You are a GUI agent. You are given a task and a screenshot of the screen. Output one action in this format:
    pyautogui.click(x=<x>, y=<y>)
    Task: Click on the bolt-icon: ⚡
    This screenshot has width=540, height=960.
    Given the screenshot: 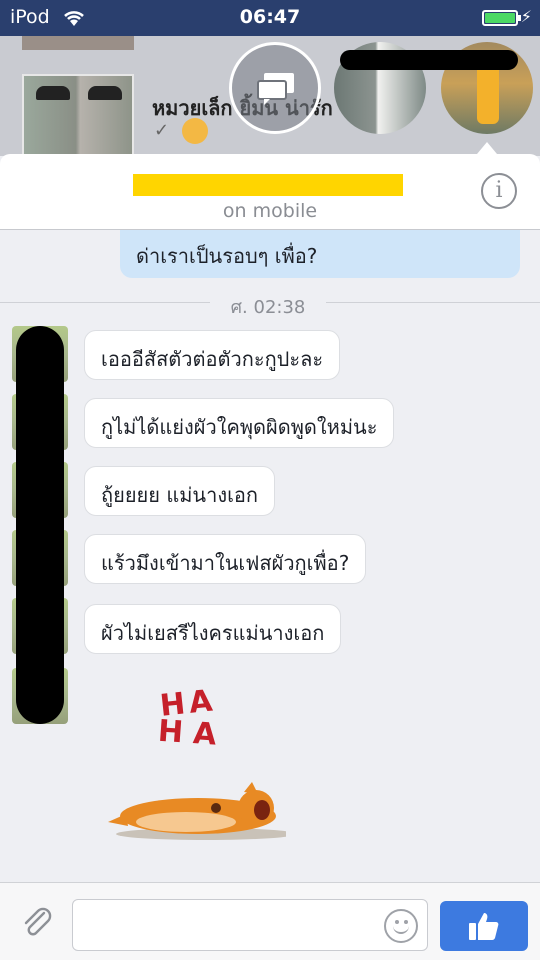 What is the action you would take?
    pyautogui.click(x=526, y=16)
    